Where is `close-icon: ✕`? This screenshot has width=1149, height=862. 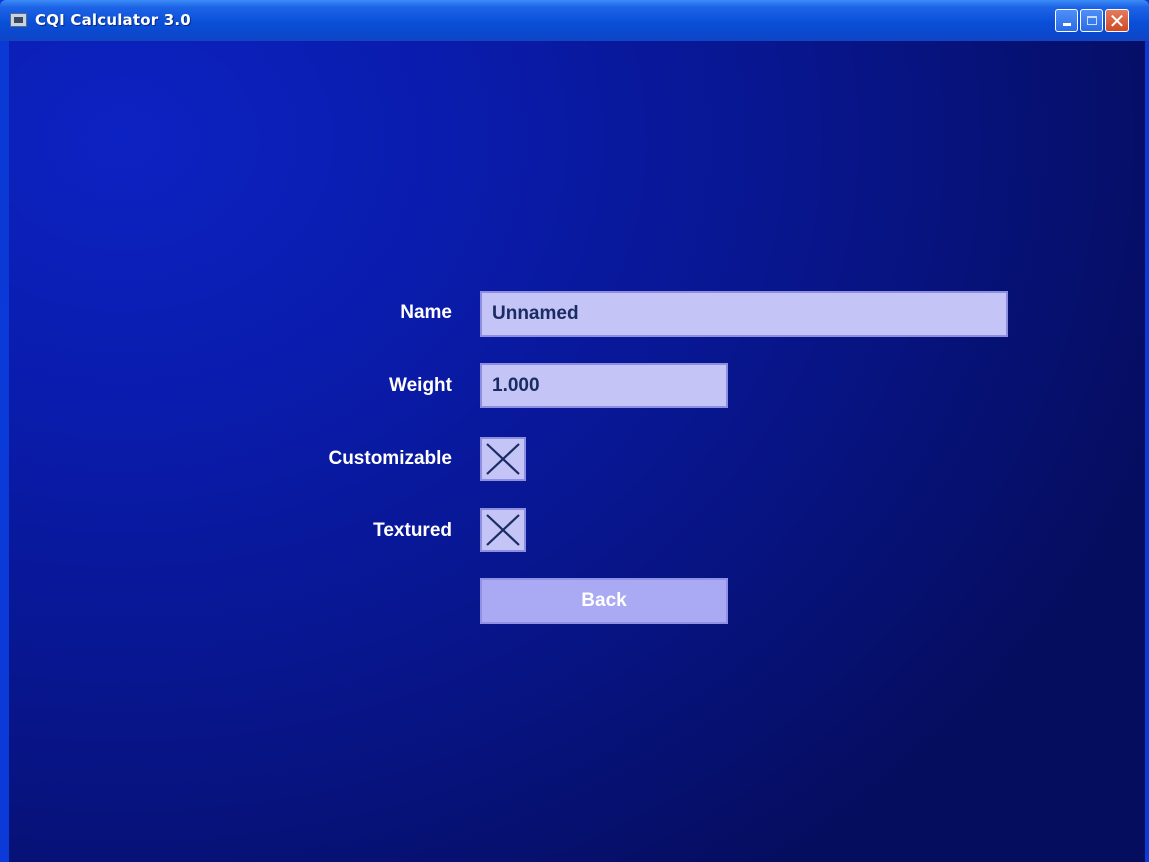
close-icon: ✕ is located at coordinates (1117, 20).